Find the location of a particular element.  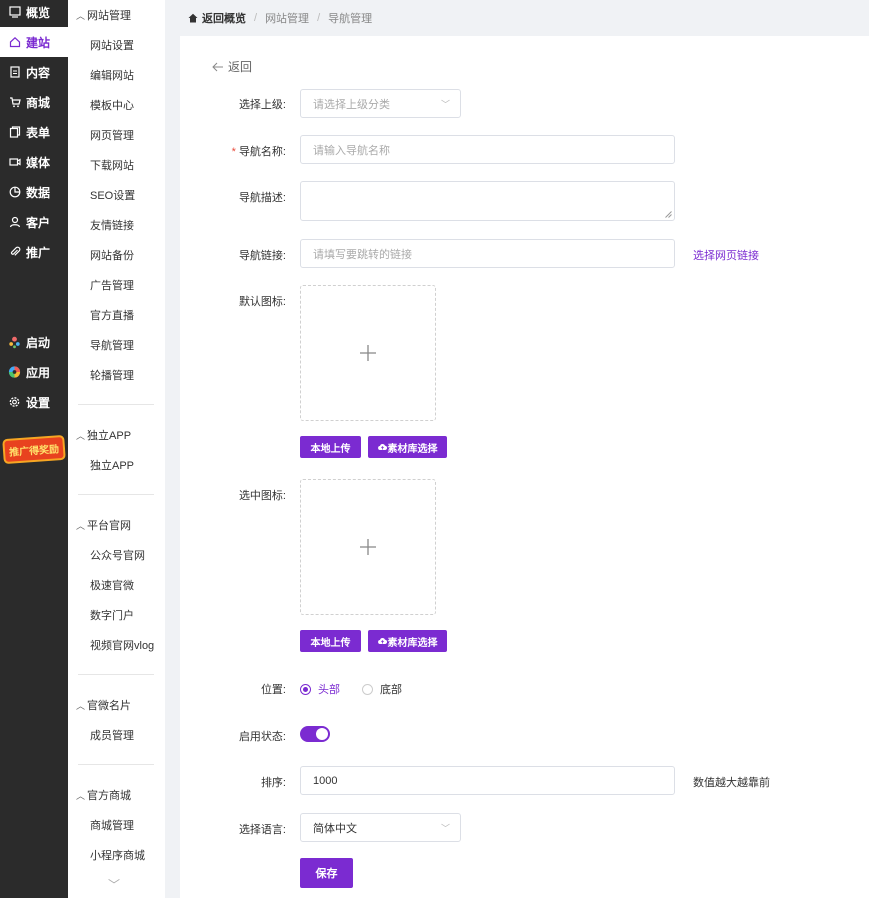

breadcrumb-site-manage: 网站管理 is located at coordinates (287, 18).